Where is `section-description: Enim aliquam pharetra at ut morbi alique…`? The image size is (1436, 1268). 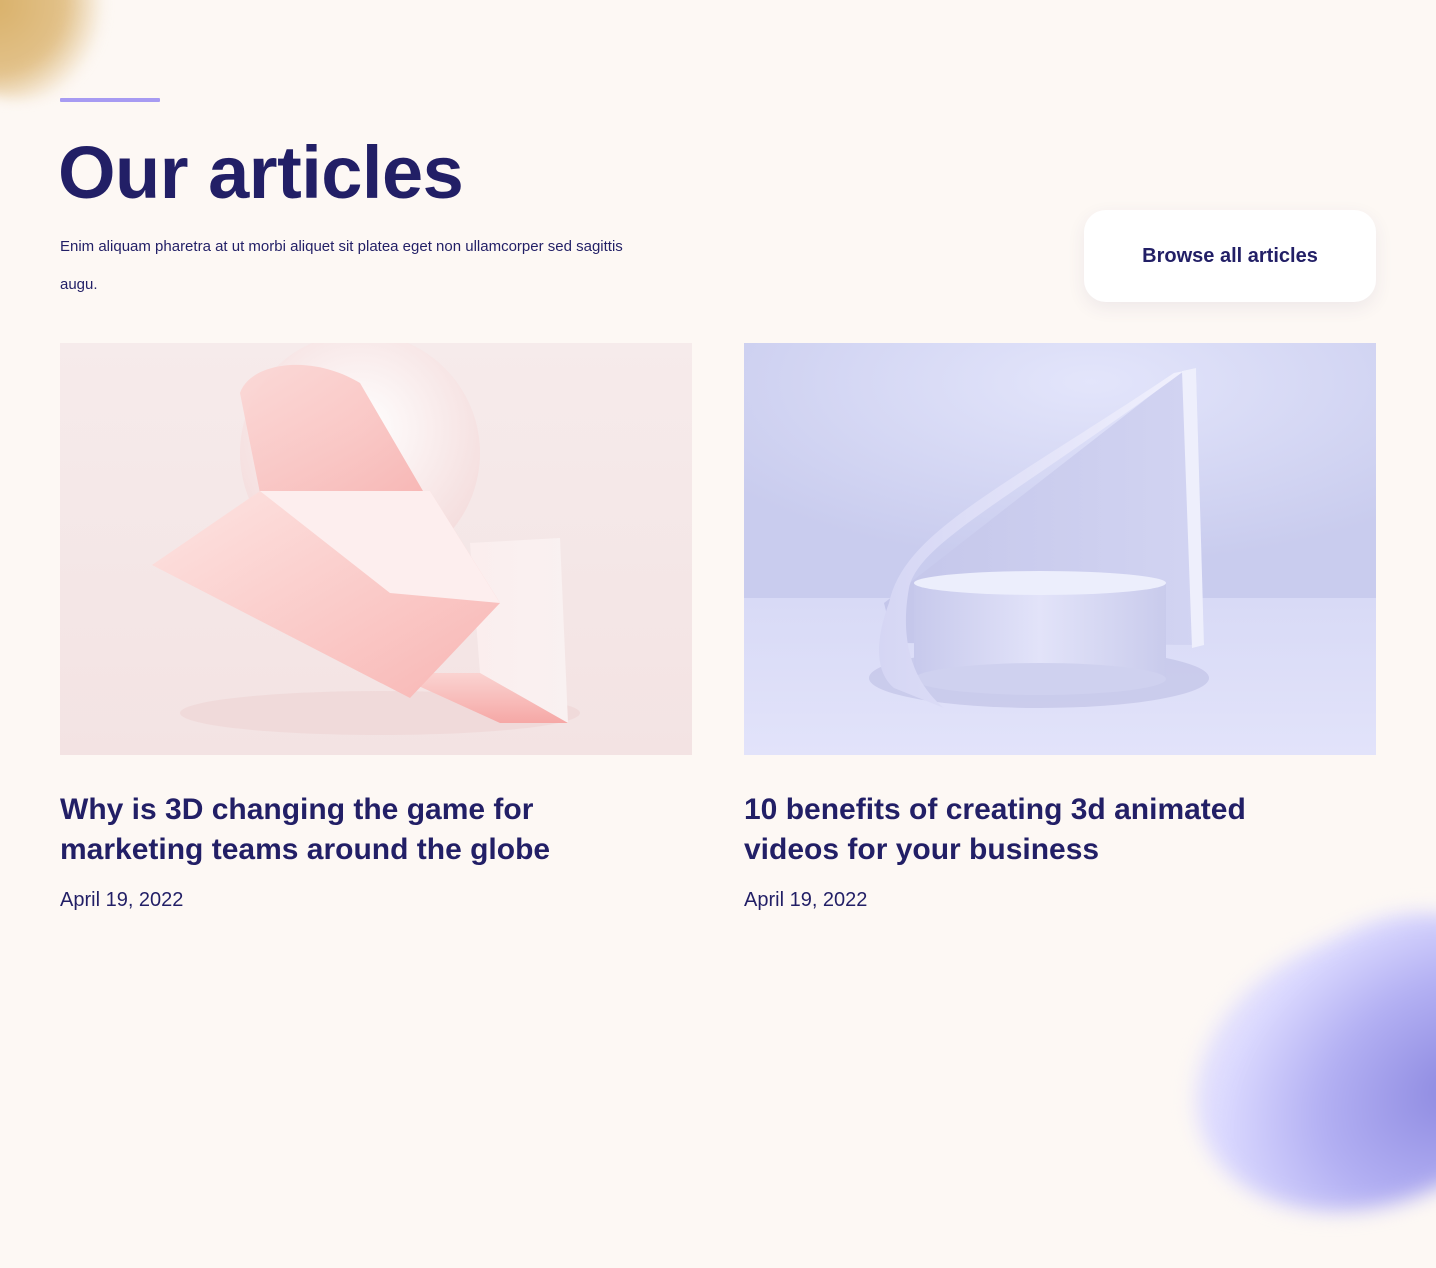 section-description: Enim aliquam pharetra at ut morbi alique… is located at coordinates (341, 265).